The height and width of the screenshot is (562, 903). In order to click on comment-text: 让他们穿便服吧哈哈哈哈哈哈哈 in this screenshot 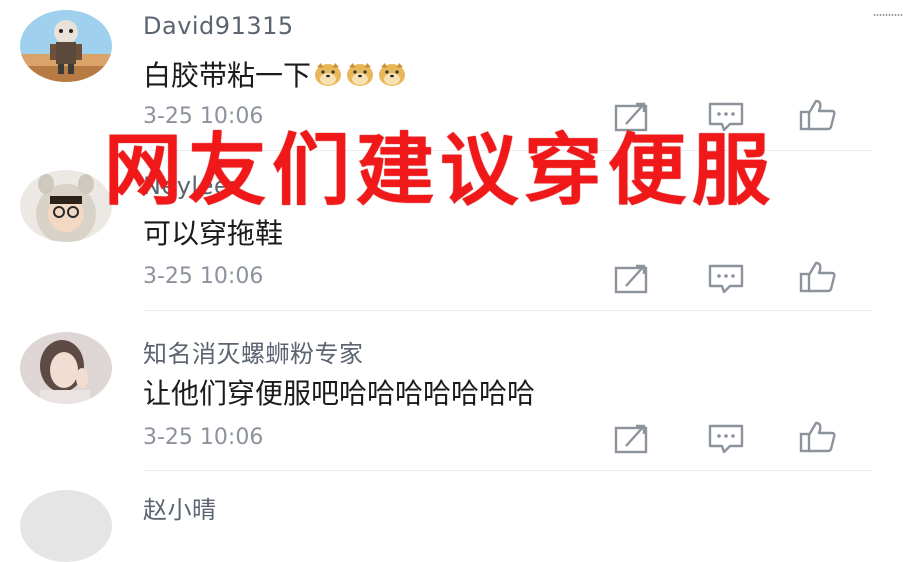, I will do `click(339, 393)`.